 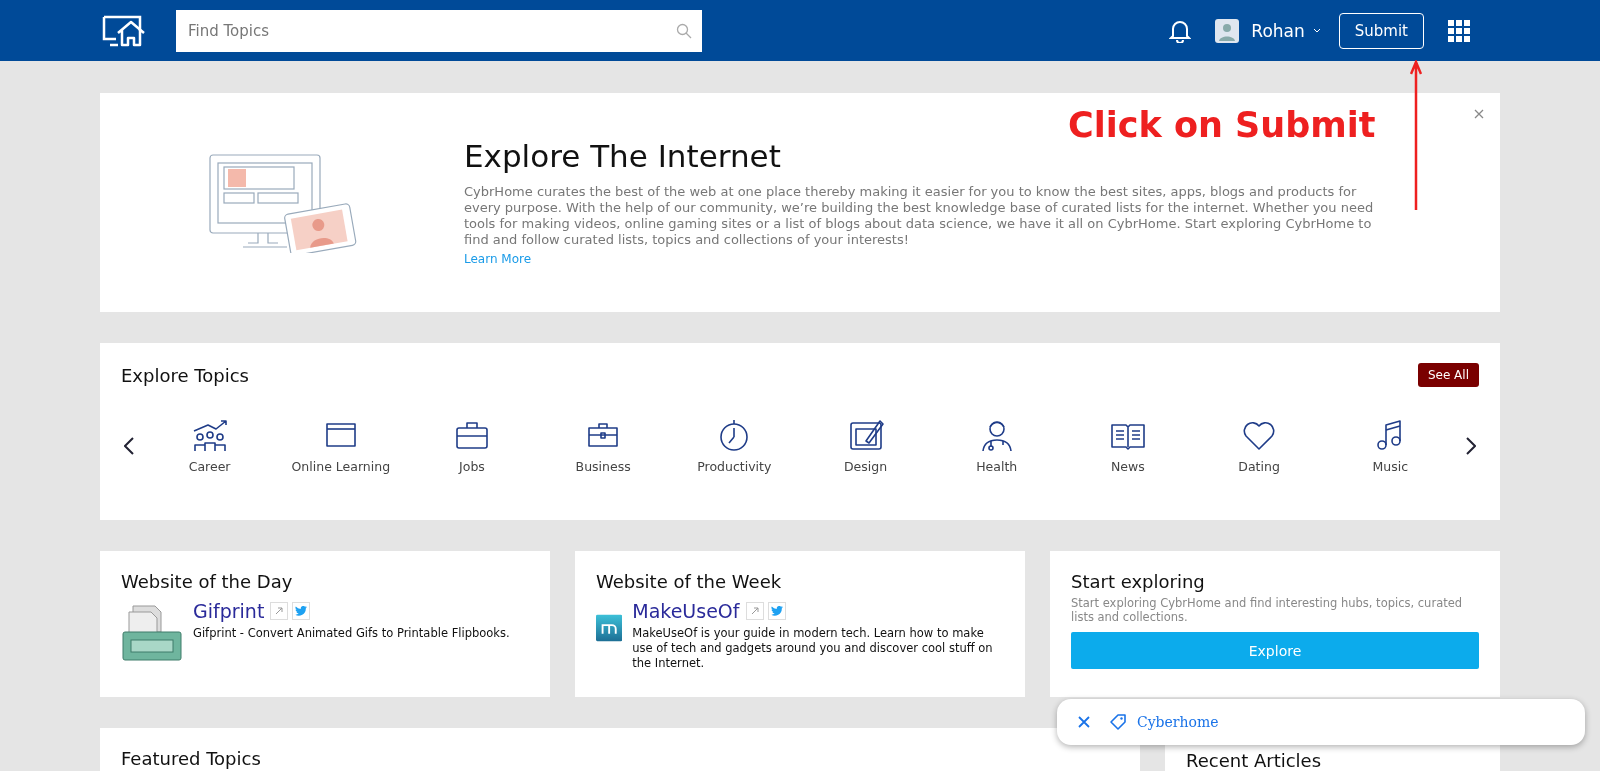 I want to click on site-description: Gifprint - Convert Animated Gifs to Printable Flipbooks., so click(x=351, y=633).